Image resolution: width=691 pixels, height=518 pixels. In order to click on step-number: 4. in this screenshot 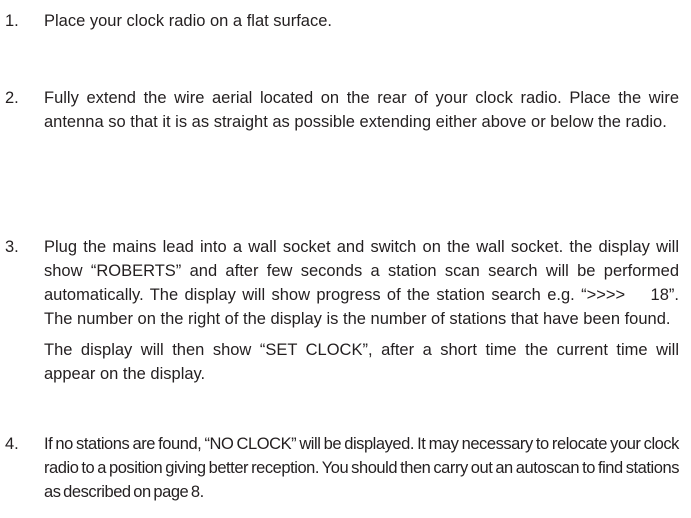, I will do `click(12, 444)`.